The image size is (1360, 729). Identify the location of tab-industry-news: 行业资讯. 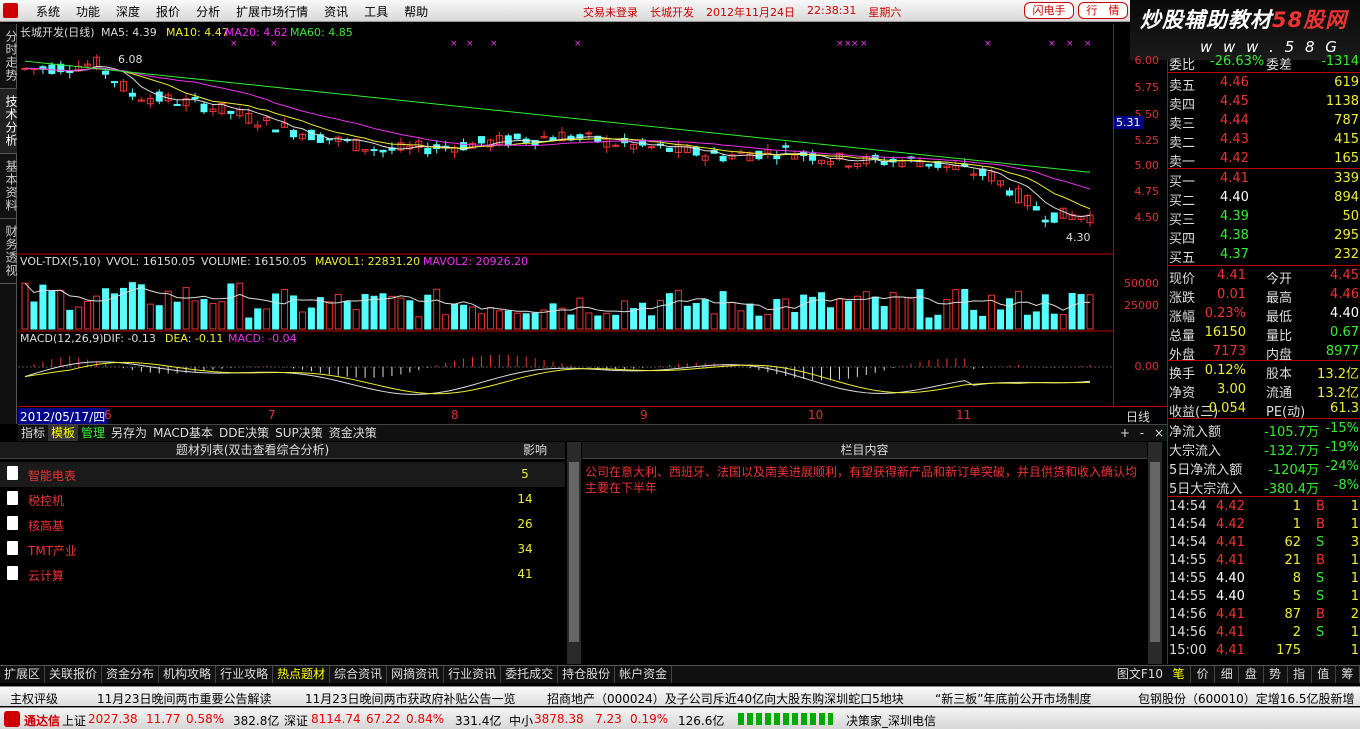
(473, 674).